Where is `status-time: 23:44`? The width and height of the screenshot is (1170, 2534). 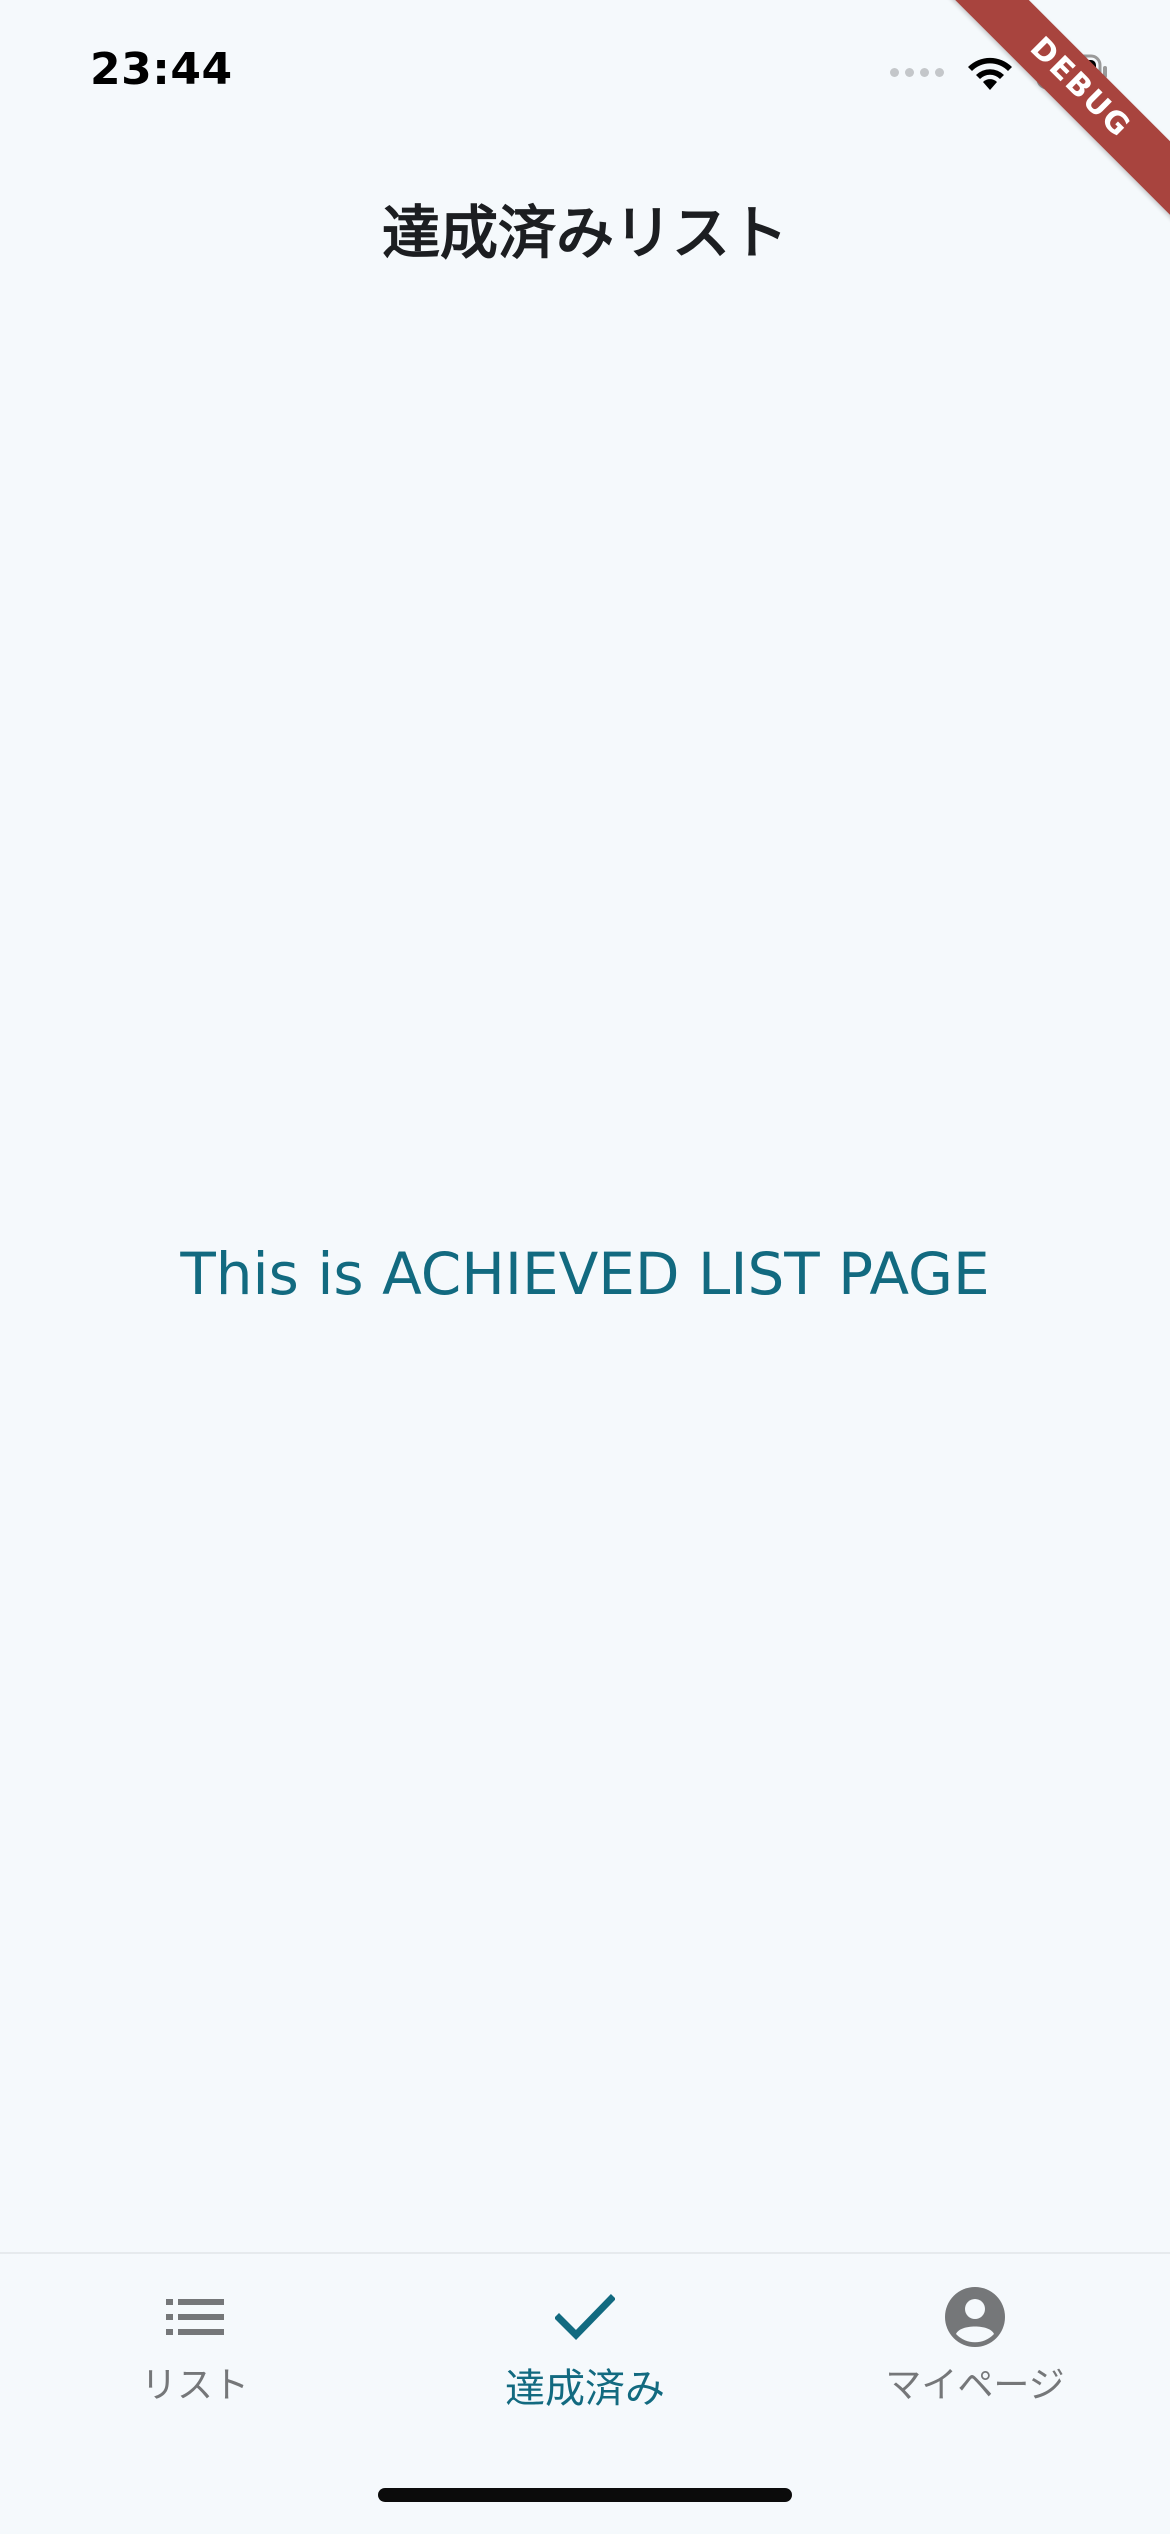
status-time: 23:44 is located at coordinates (161, 69).